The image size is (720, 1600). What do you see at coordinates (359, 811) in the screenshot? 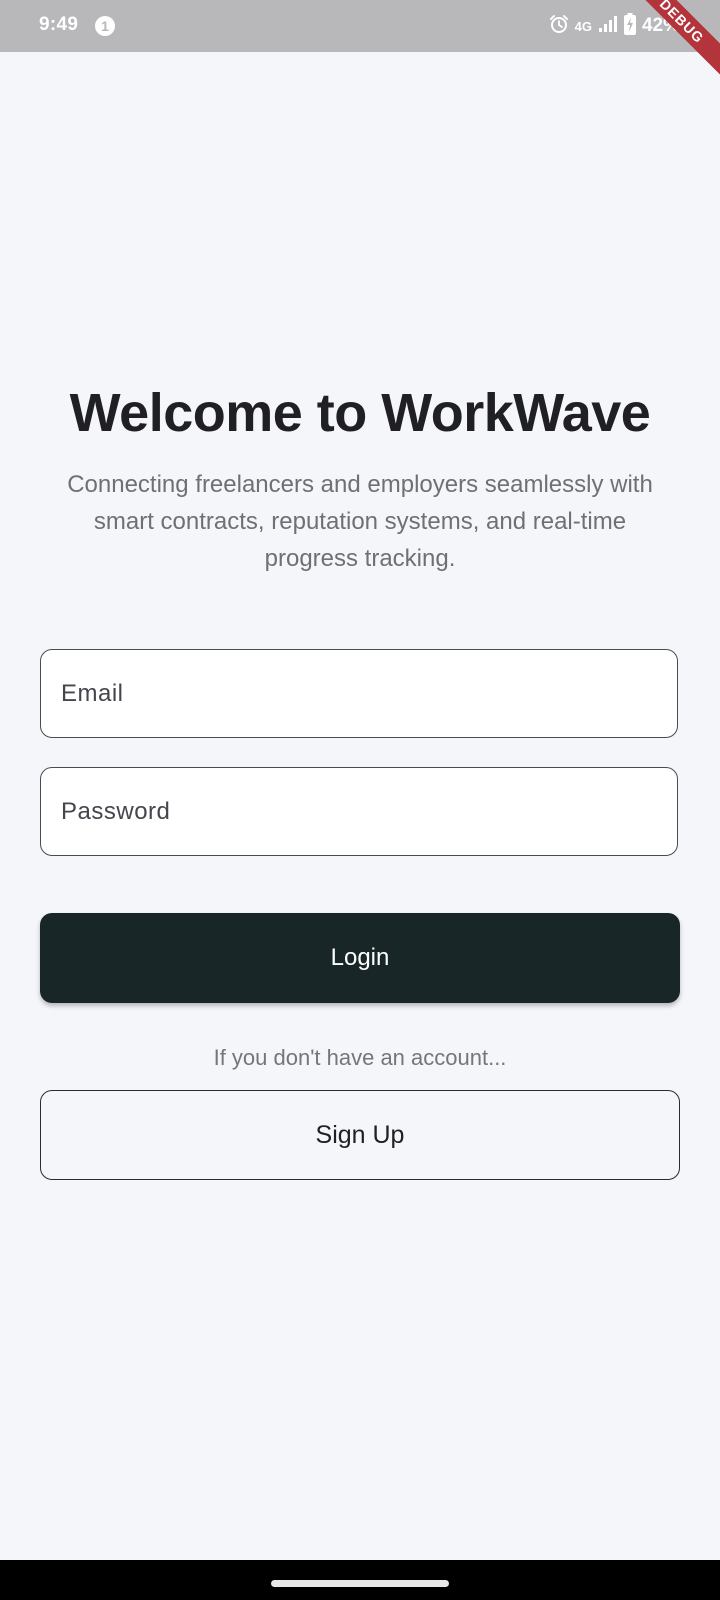
I see `password-field` at bounding box center [359, 811].